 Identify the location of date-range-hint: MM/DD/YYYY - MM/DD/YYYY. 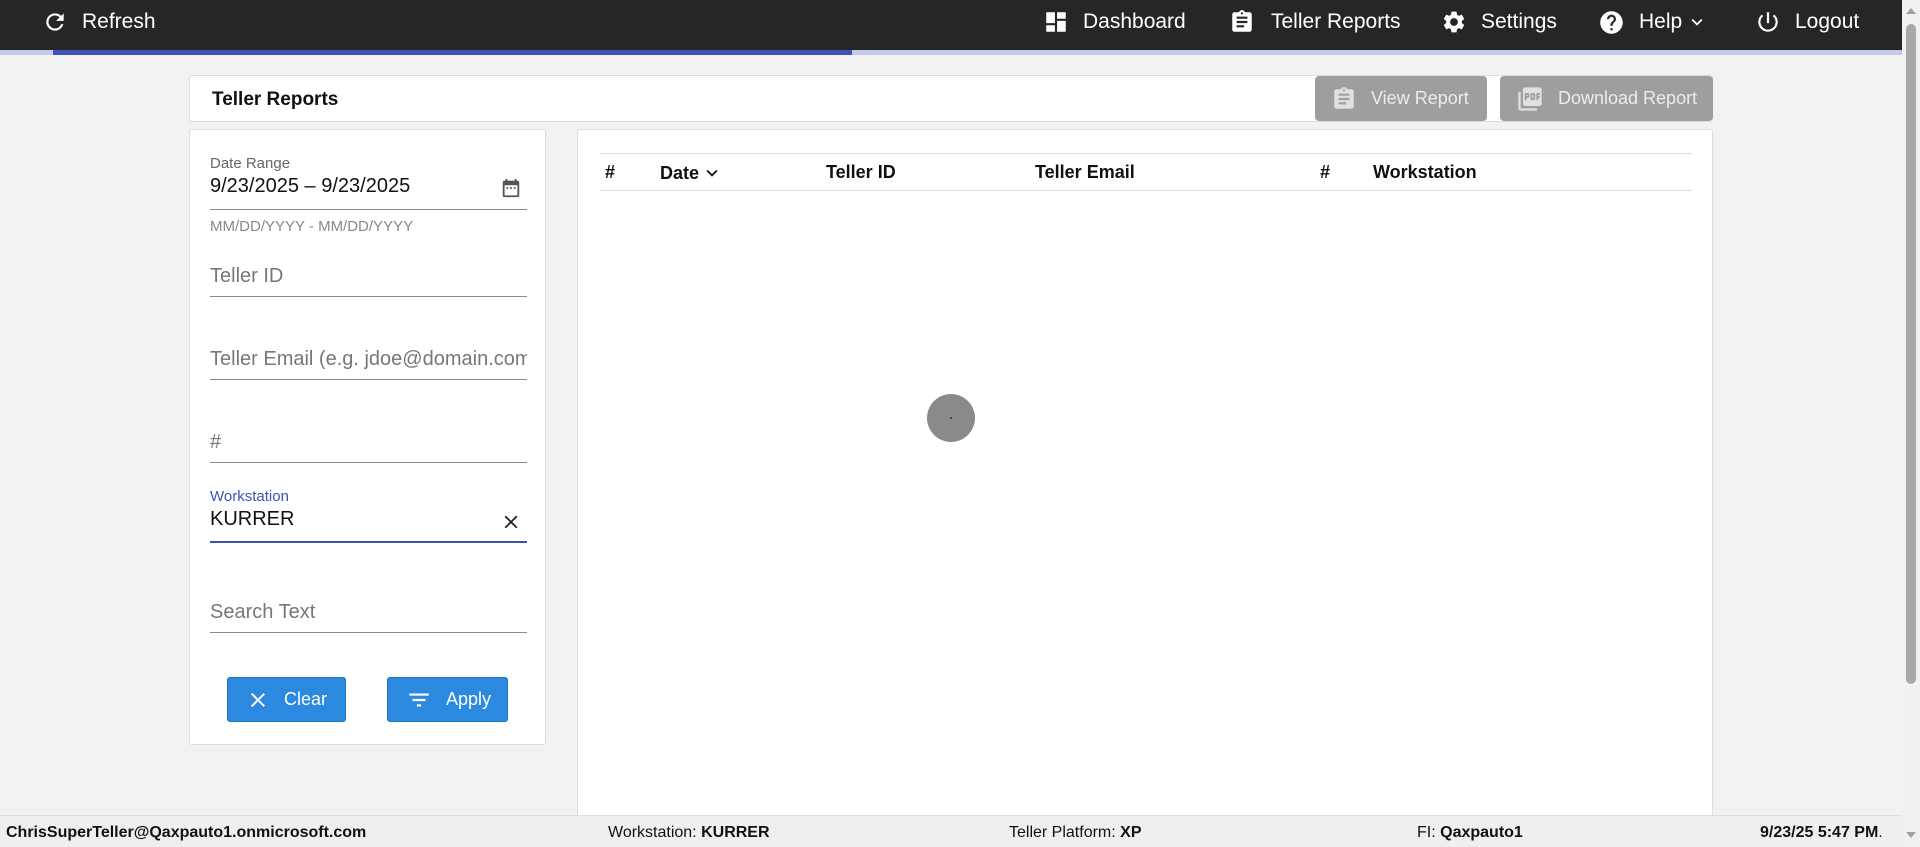
(312, 226).